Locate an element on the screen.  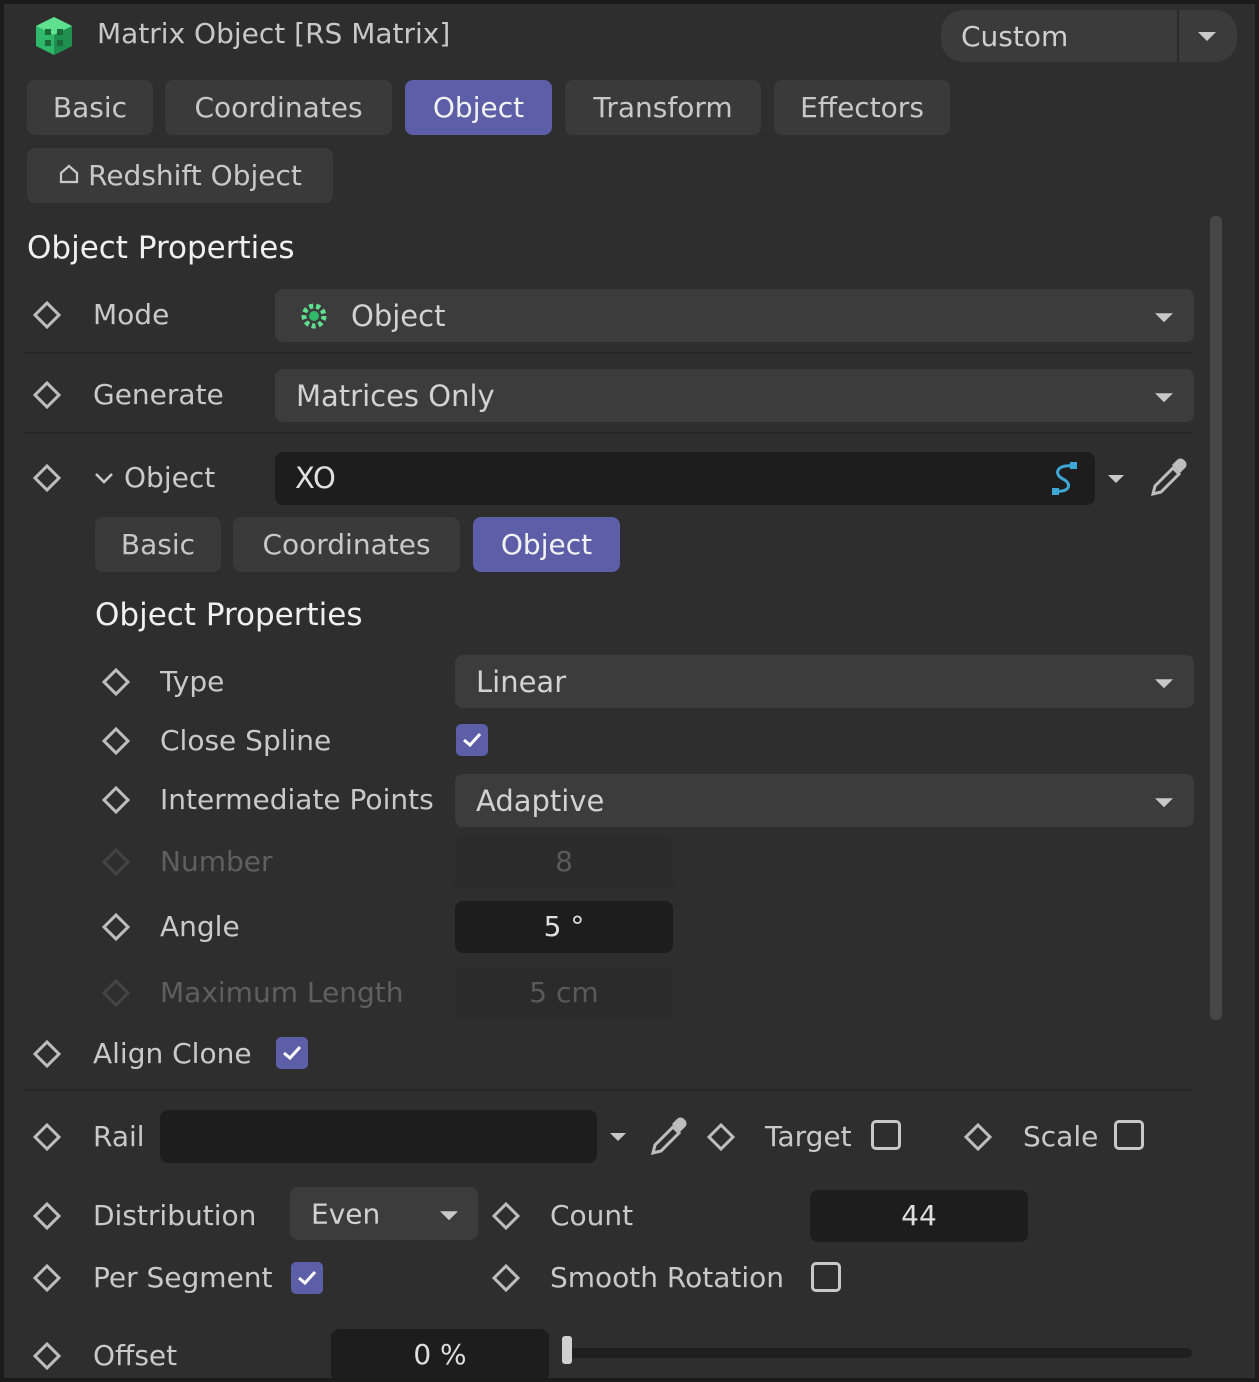
per-segment-checkbox is located at coordinates (307, 1278).